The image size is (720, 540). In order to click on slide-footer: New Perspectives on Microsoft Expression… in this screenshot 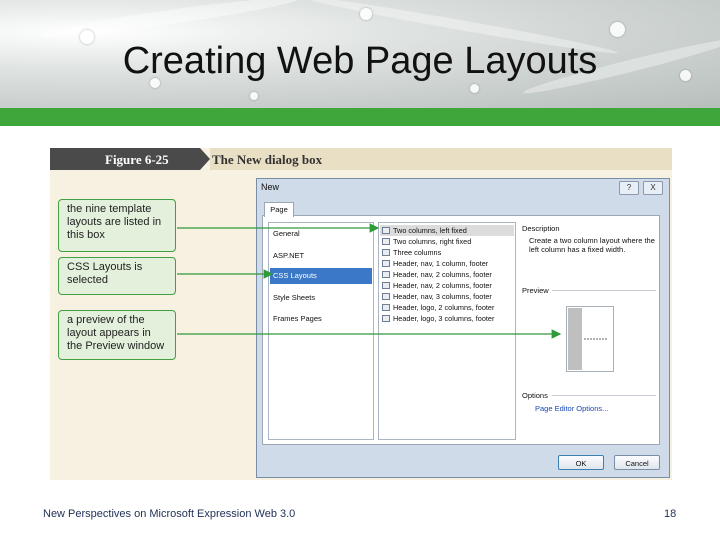, I will do `click(169, 514)`.